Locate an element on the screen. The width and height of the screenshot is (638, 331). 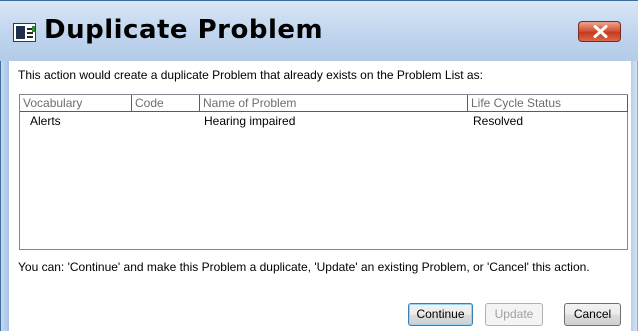
column-header-vocabulary: Vocabulary is located at coordinates (76, 103).